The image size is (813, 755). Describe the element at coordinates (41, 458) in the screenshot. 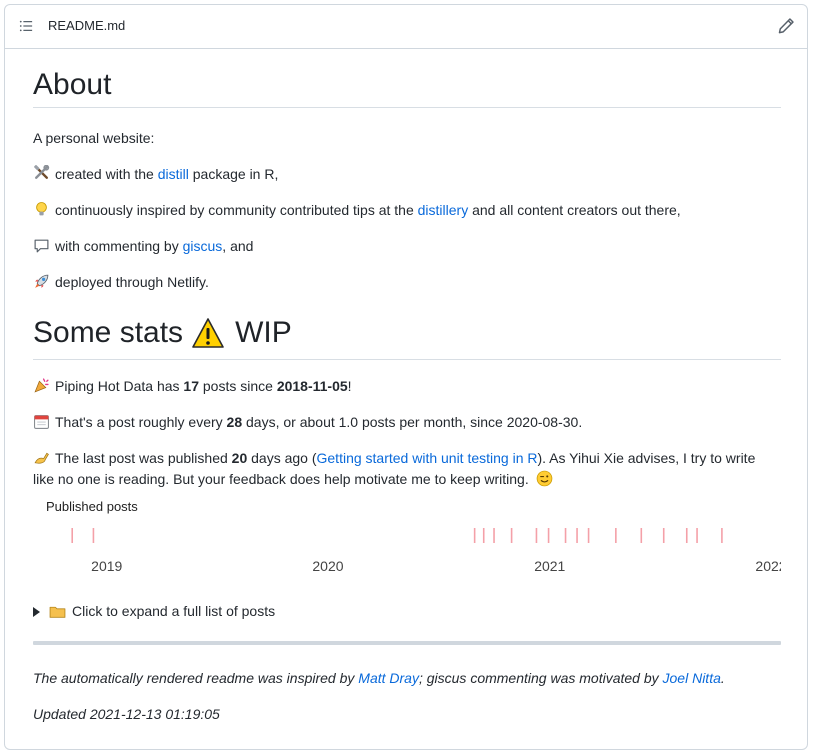

I see `writing-hand-icon` at that location.